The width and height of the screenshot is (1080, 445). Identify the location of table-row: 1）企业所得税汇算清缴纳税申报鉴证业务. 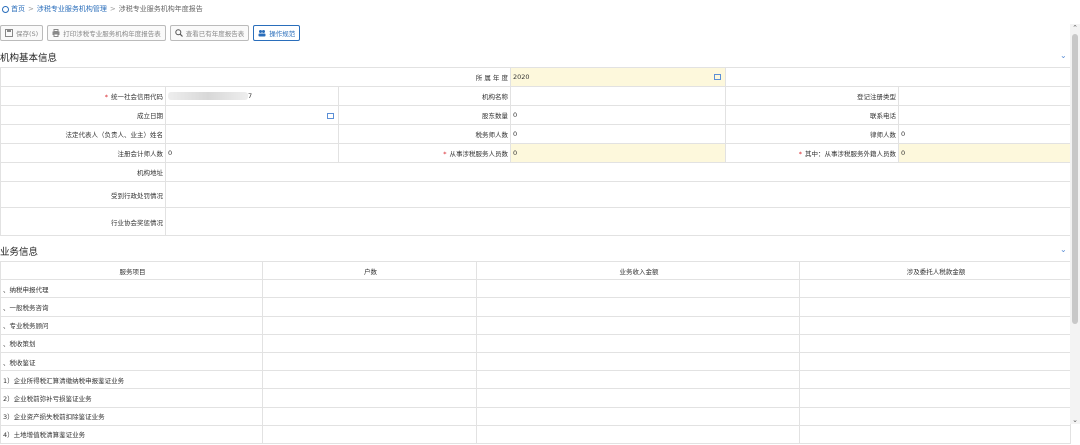
(535, 380).